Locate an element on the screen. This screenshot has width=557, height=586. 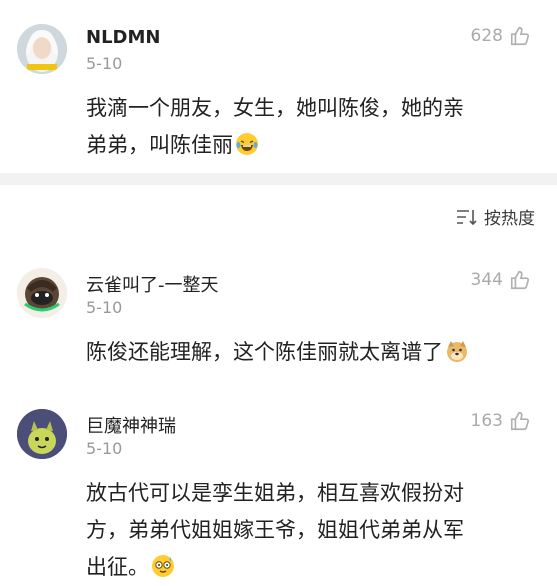
comment-line: 我滴一个朋友，女生，她叫陈俊，她的亲 is located at coordinates (275, 108).